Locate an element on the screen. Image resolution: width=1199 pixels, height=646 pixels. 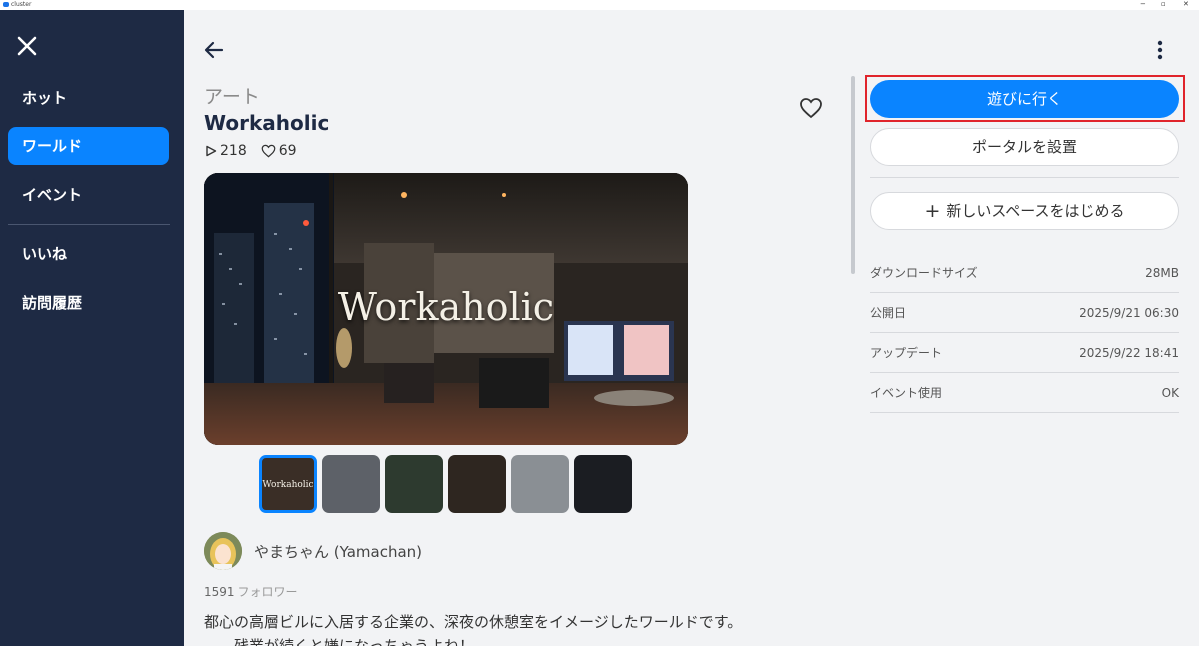
heart-icon is located at coordinates (268, 151).